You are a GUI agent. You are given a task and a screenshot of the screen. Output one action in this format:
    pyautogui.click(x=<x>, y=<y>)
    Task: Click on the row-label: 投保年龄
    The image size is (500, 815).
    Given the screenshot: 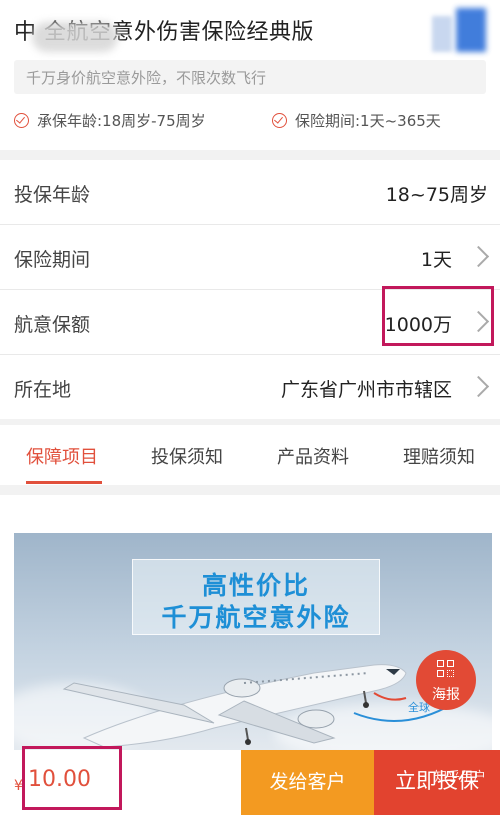 What is the action you would take?
    pyautogui.click(x=52, y=195)
    